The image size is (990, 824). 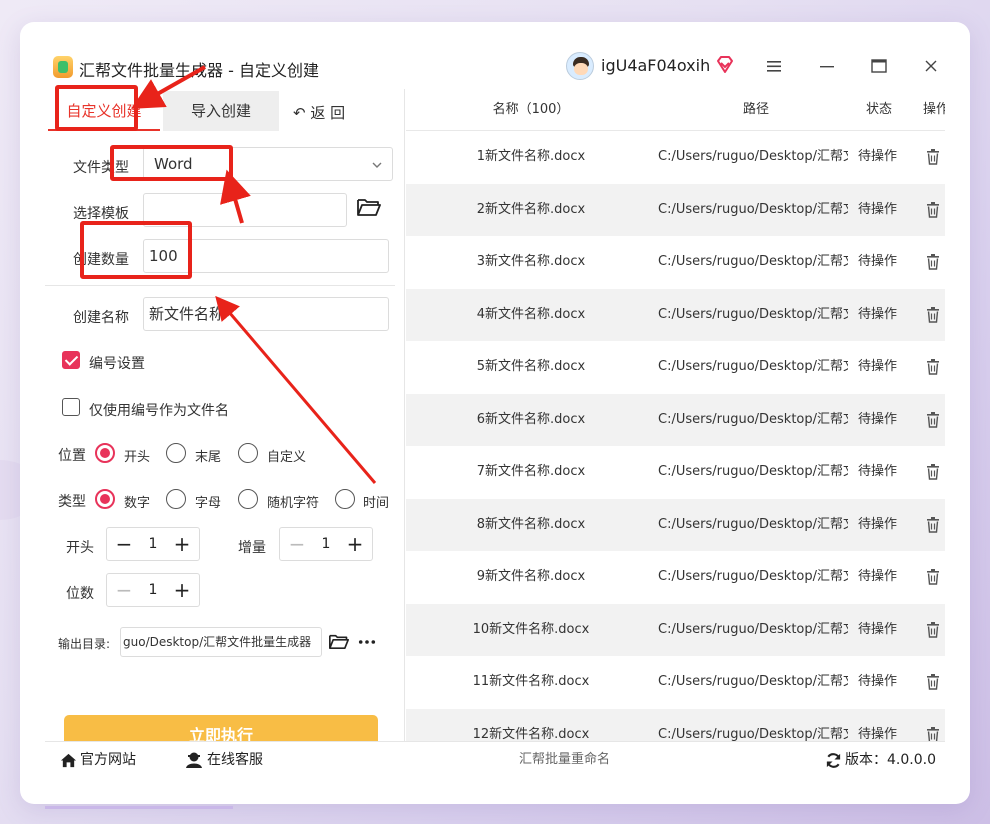 What do you see at coordinates (105, 499) in the screenshot?
I see `type-radio-number` at bounding box center [105, 499].